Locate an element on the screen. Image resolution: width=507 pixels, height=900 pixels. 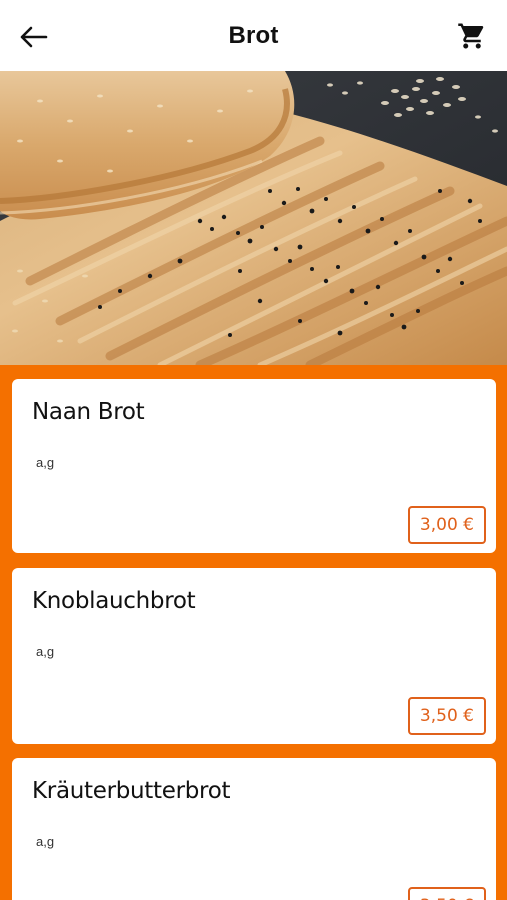
back-button is located at coordinates (33, 37).